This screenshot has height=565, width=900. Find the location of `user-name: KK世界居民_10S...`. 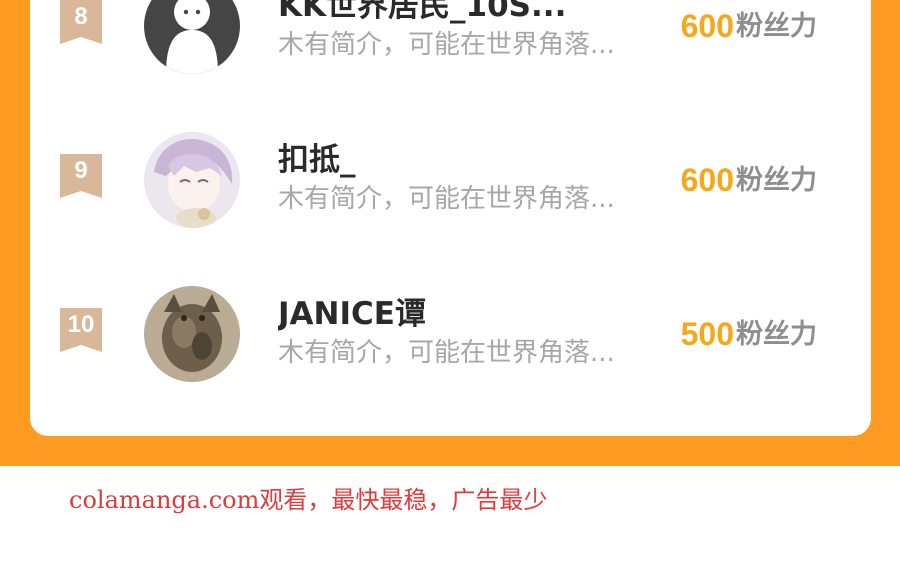

user-name: KK世界居民_10S... is located at coordinates (468, 13).